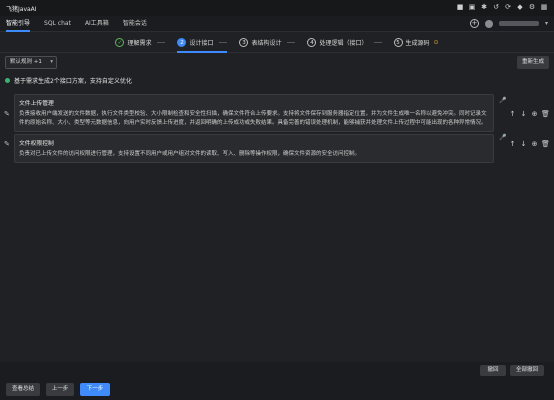 This screenshot has height=400, width=554. Describe the element at coordinates (7, 80) in the screenshot. I see `status-dot` at that location.